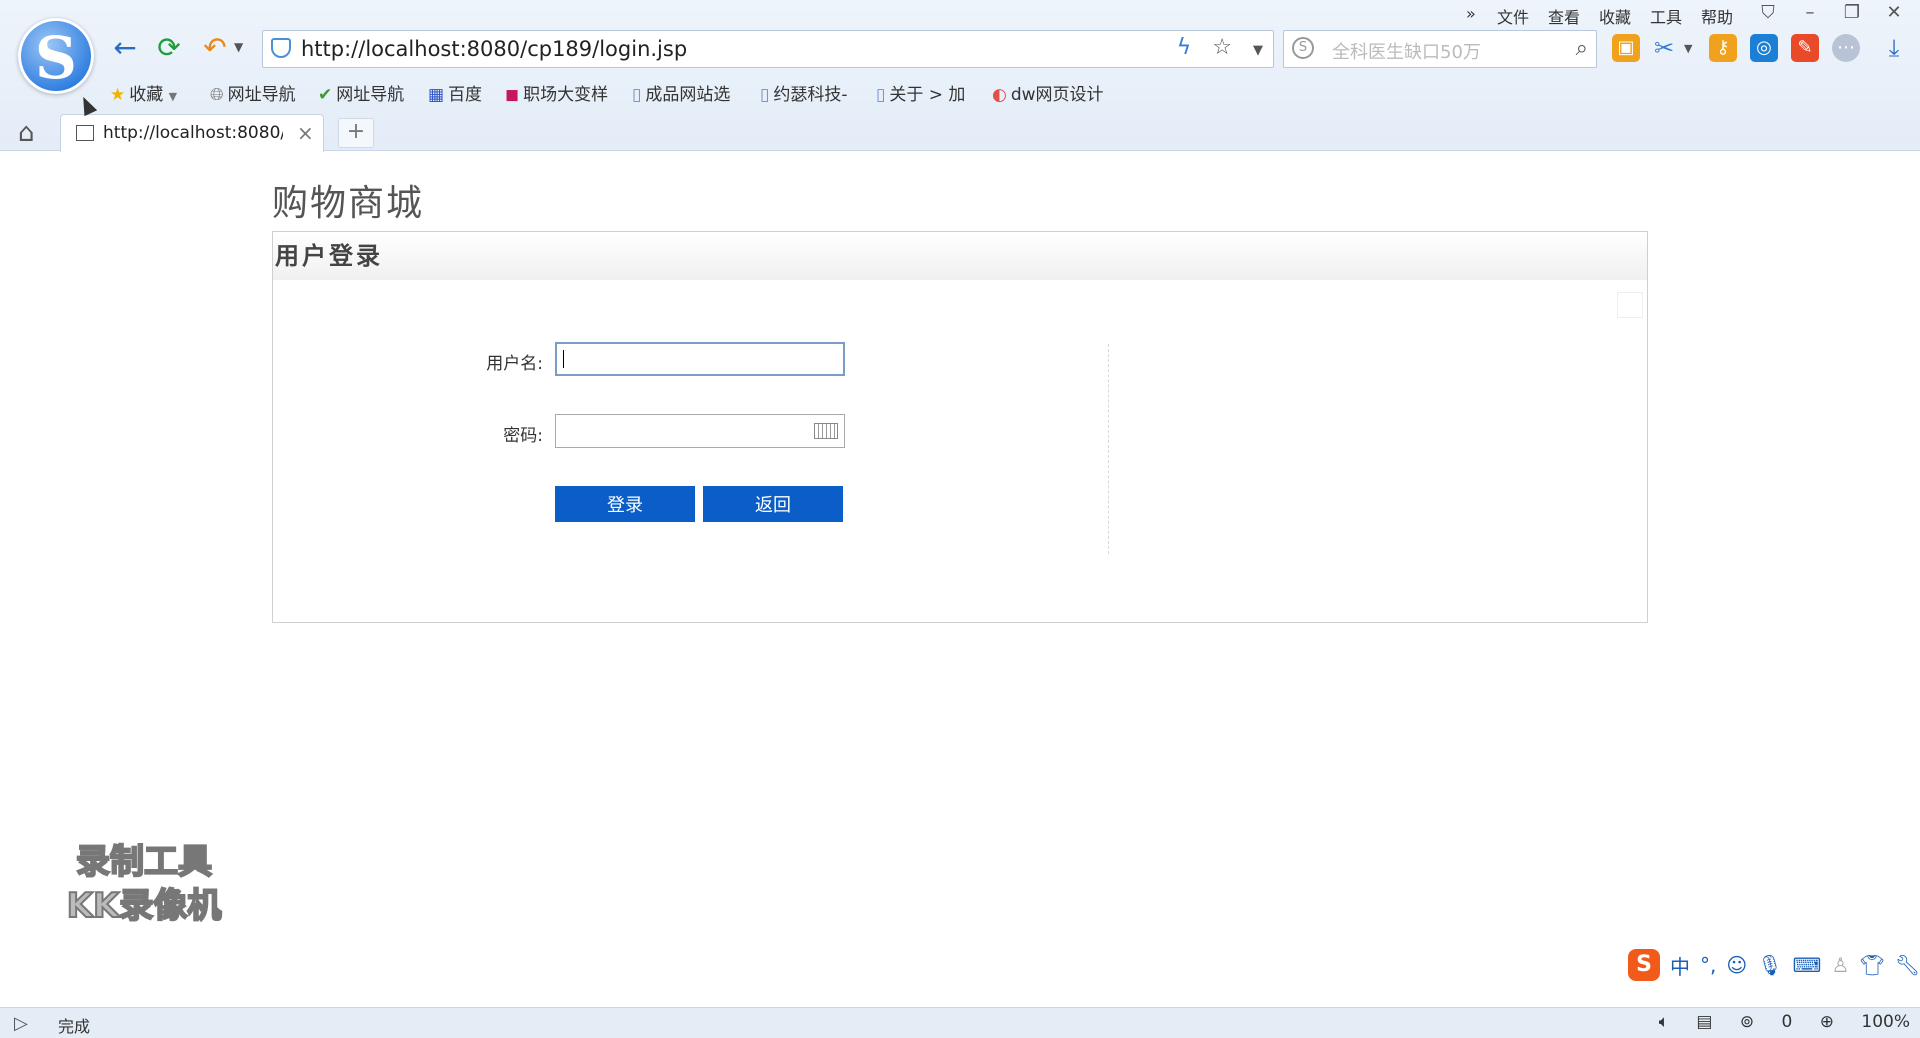  Describe the element at coordinates (1513, 16) in the screenshot. I see `menu-file: 文件` at that location.